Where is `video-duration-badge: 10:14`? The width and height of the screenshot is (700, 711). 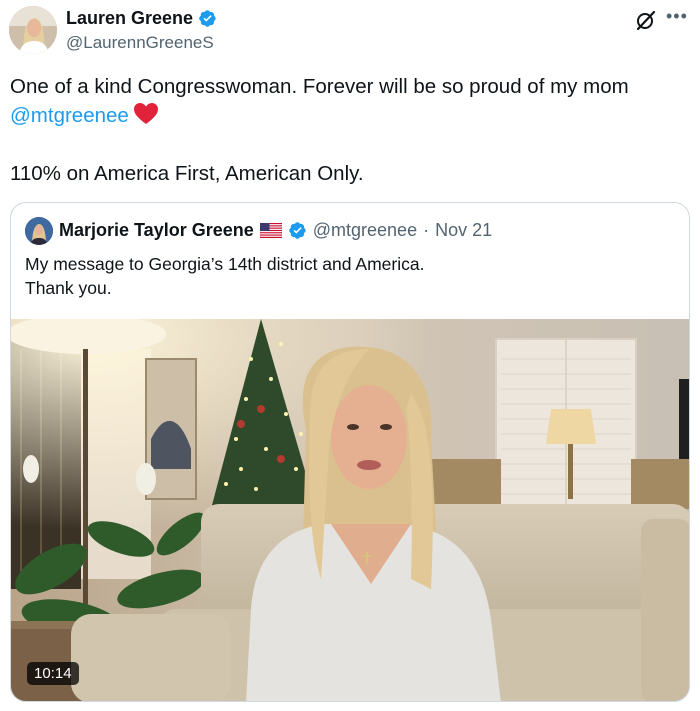 video-duration-badge: 10:14 is located at coordinates (53, 673).